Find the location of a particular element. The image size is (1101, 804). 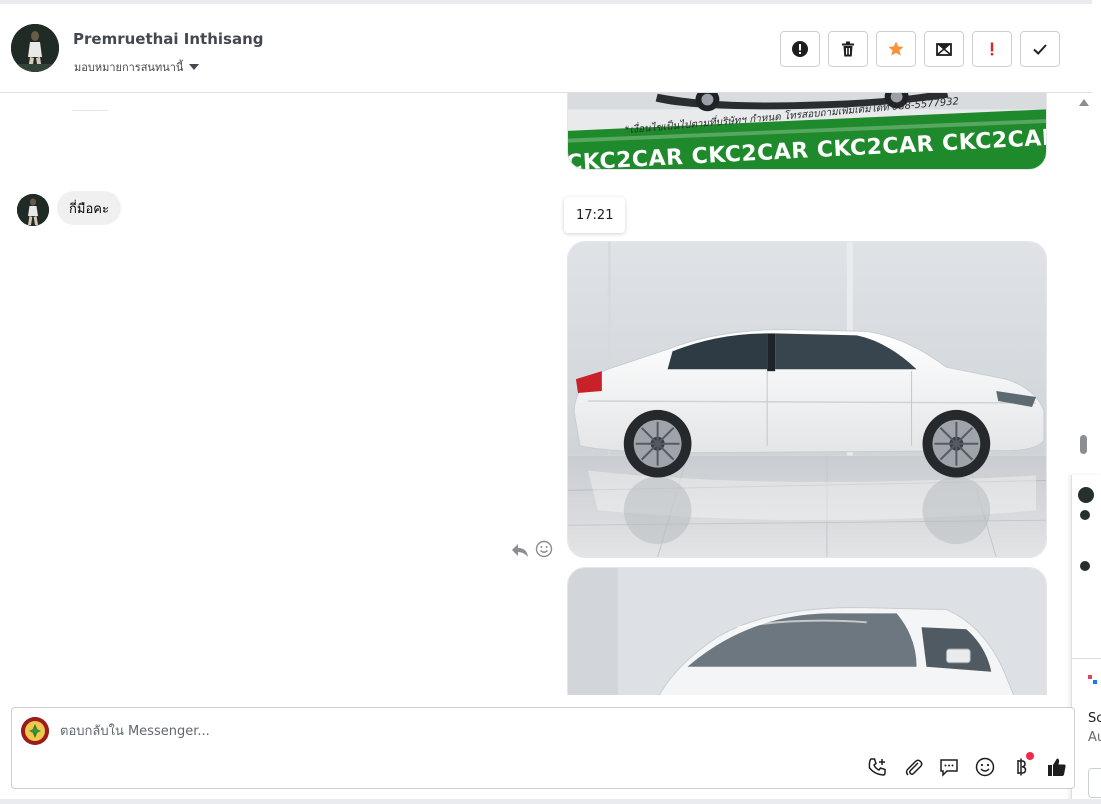

scroll-up-arrow is located at coordinates (1084, 102).